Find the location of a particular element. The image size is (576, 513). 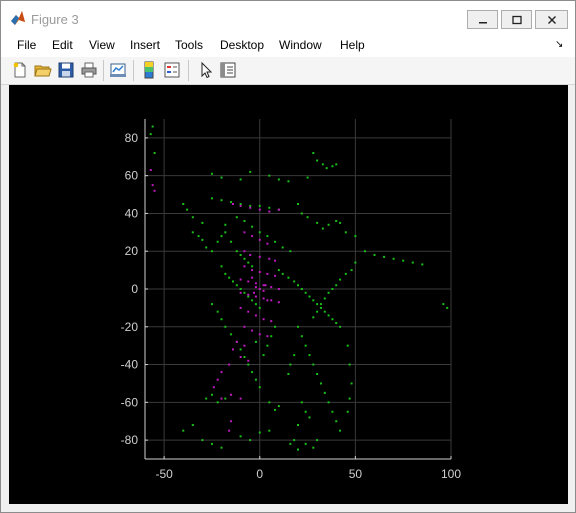

maximize-button is located at coordinates (516, 19).